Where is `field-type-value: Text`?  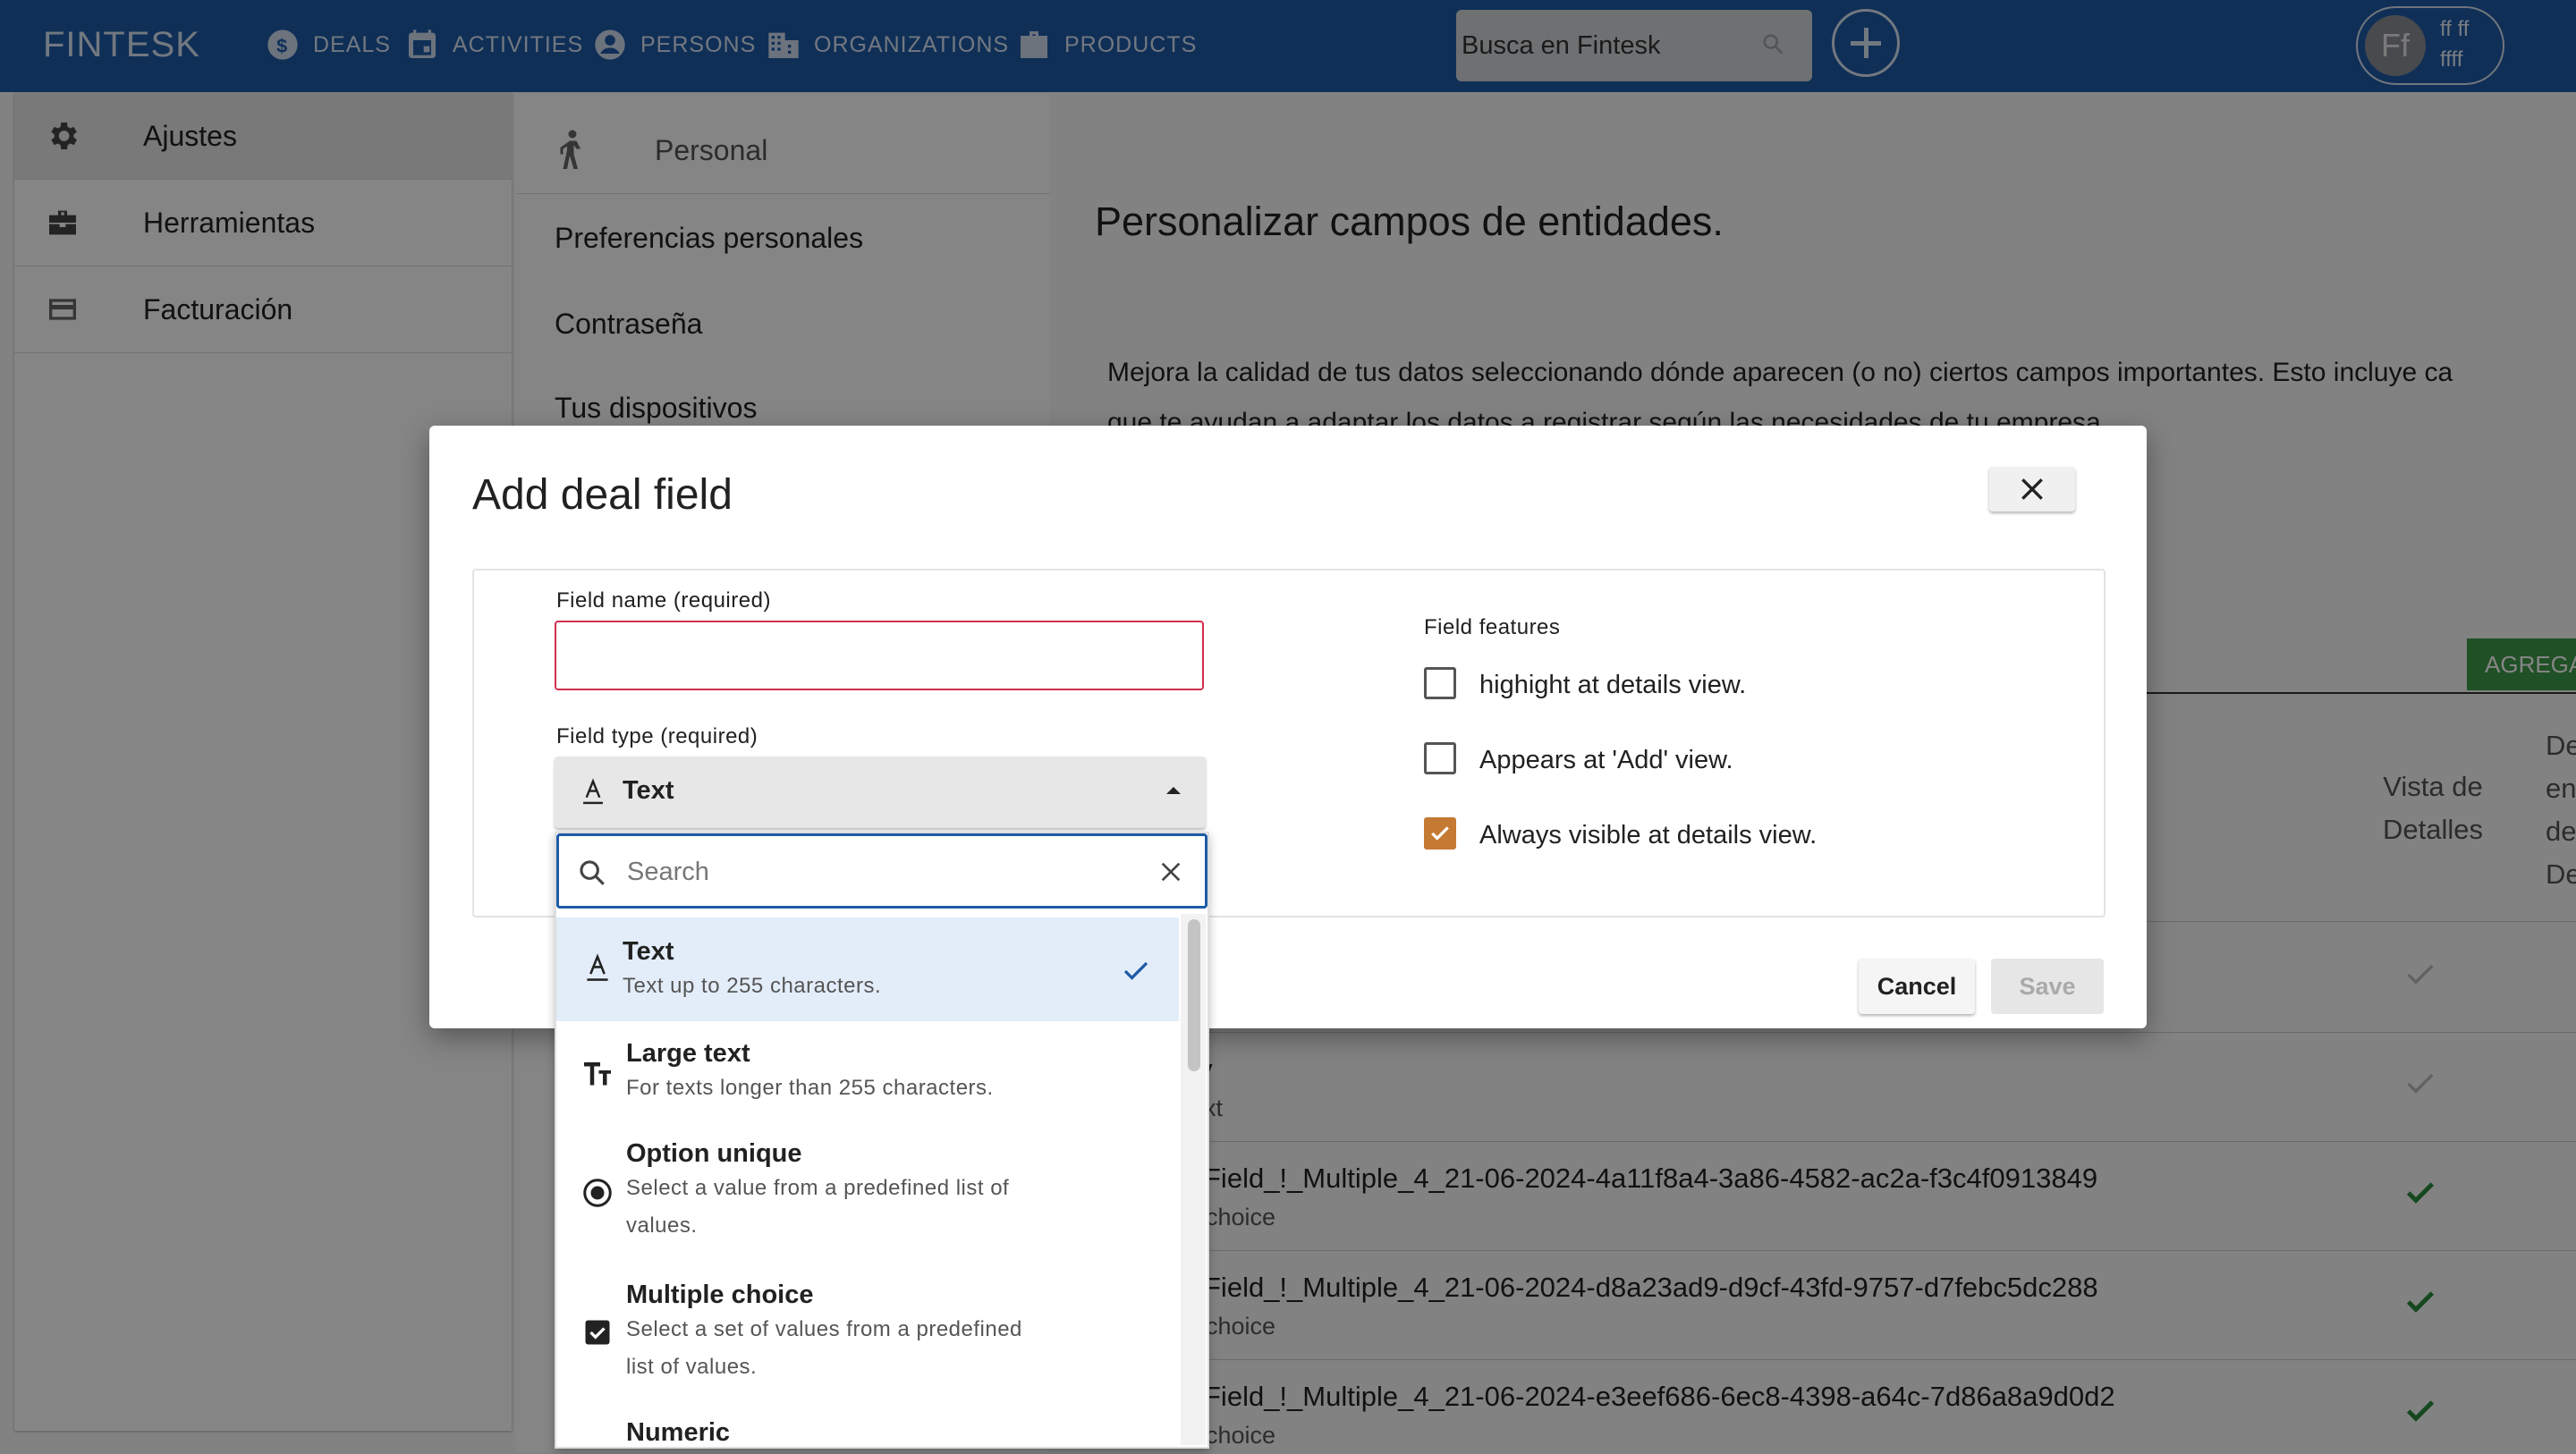
field-type-value: Text is located at coordinates (648, 790).